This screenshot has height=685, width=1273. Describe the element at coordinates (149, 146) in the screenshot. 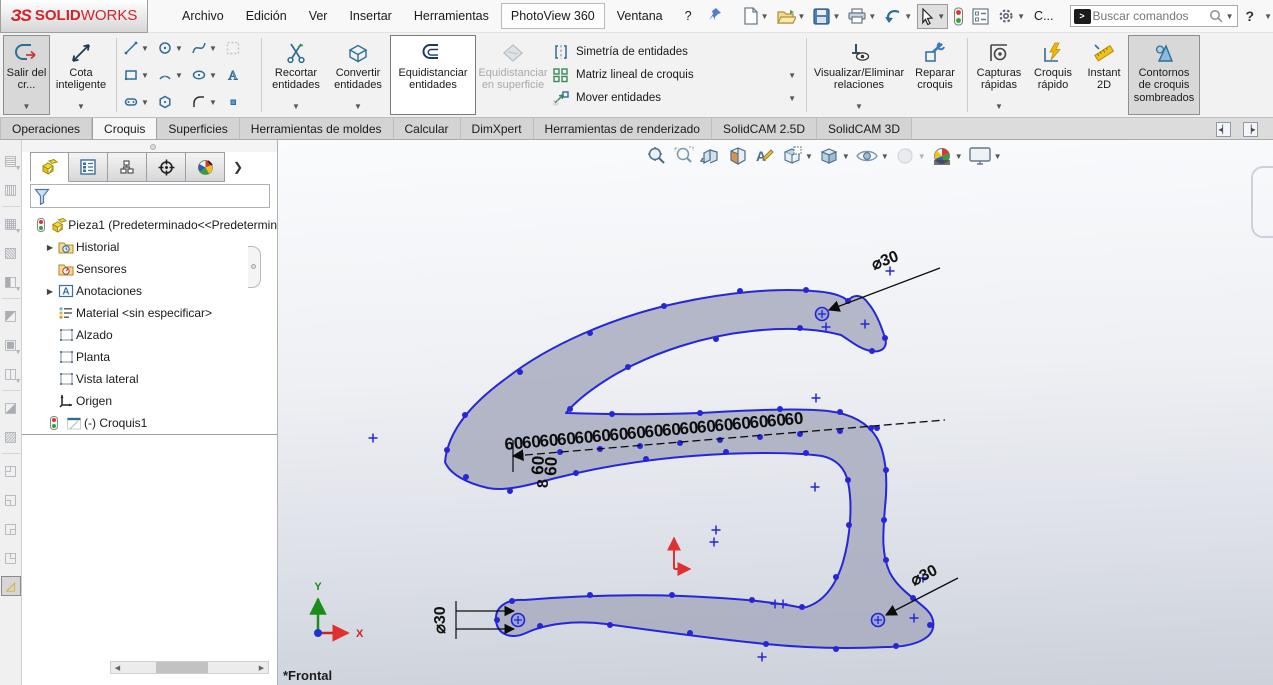

I see `panel-splitter` at that location.